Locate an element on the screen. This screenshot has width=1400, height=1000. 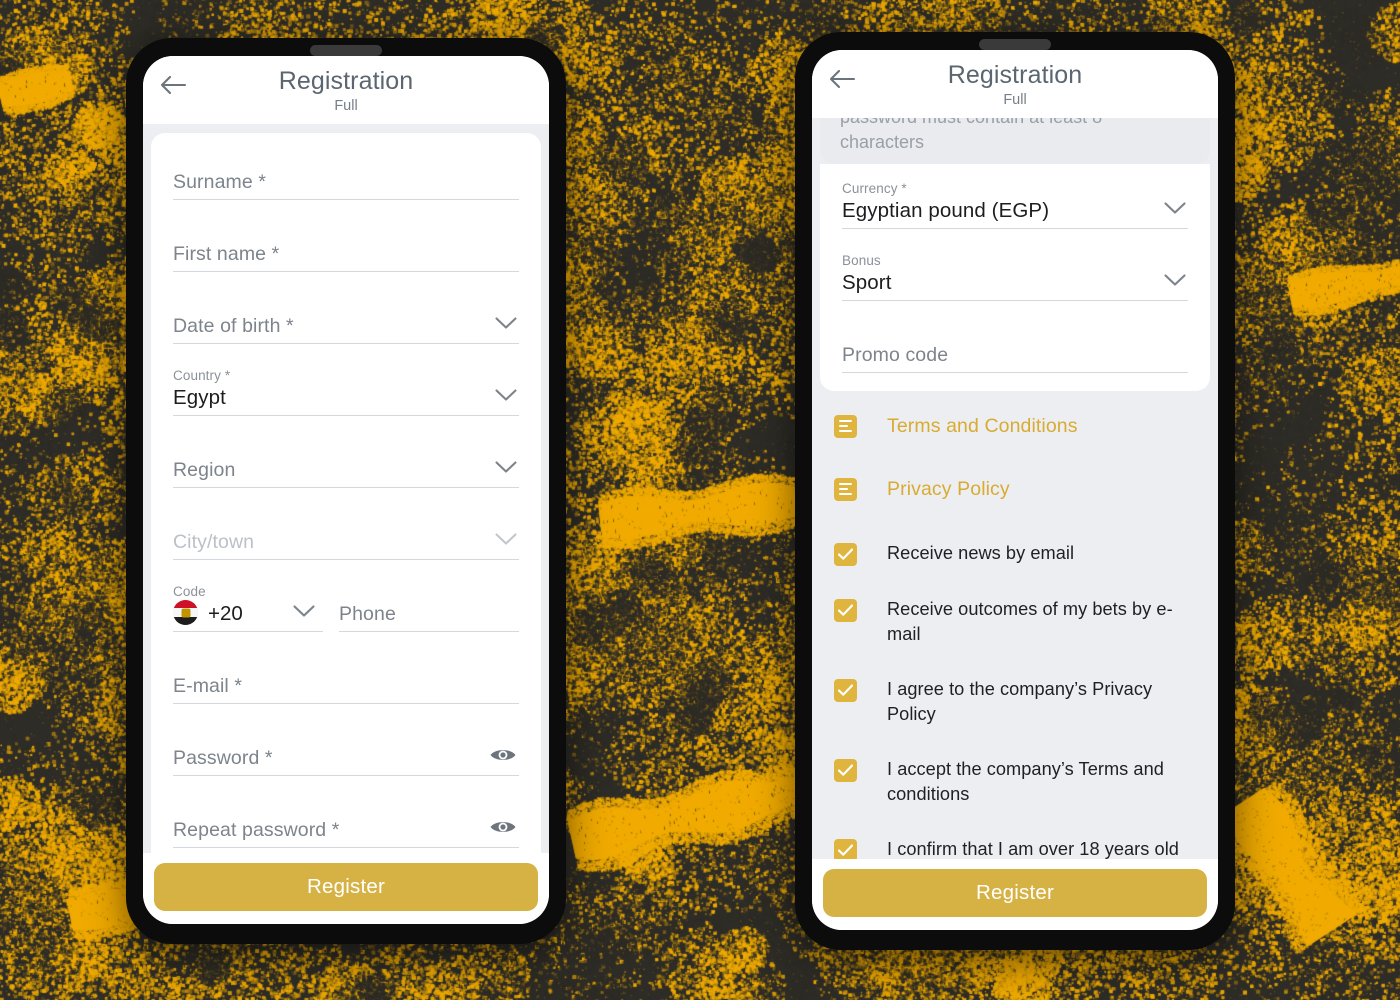
region-field: Region is located at coordinates (346, 463).